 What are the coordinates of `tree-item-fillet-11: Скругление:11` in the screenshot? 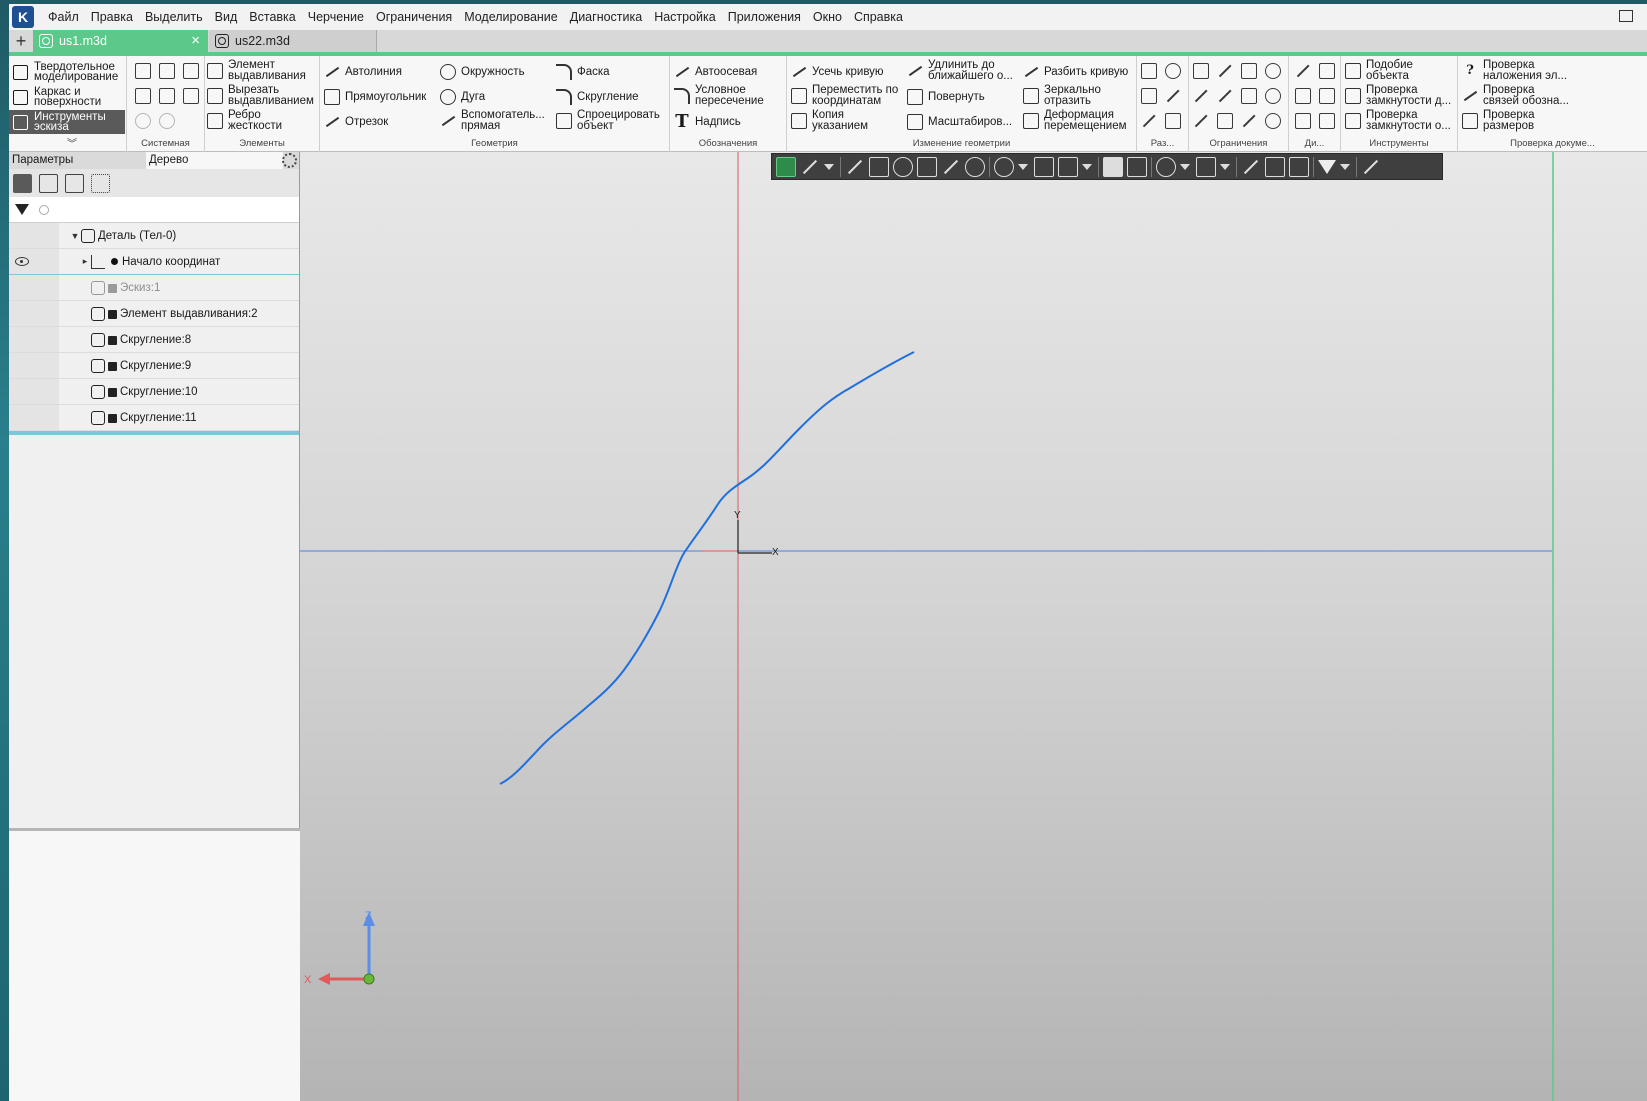 It's located at (154, 418).